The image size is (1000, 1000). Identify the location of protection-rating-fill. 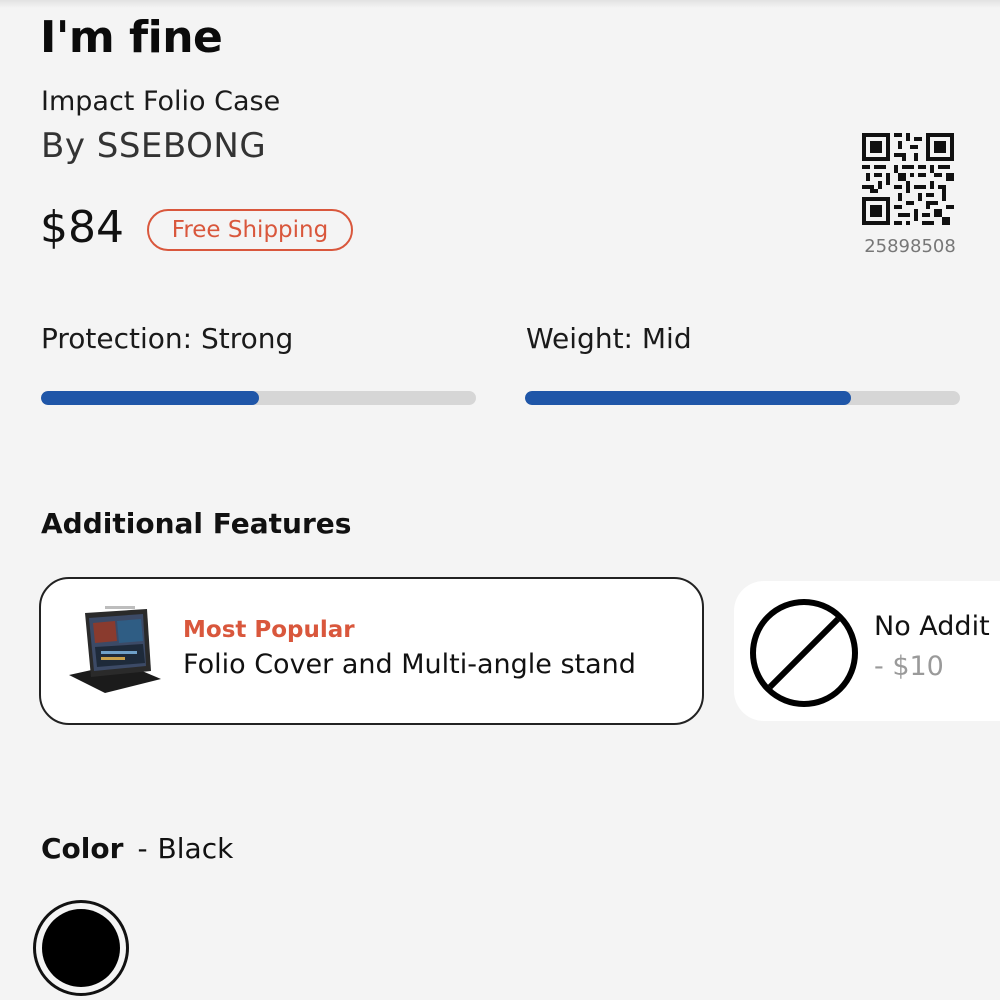
(150, 398).